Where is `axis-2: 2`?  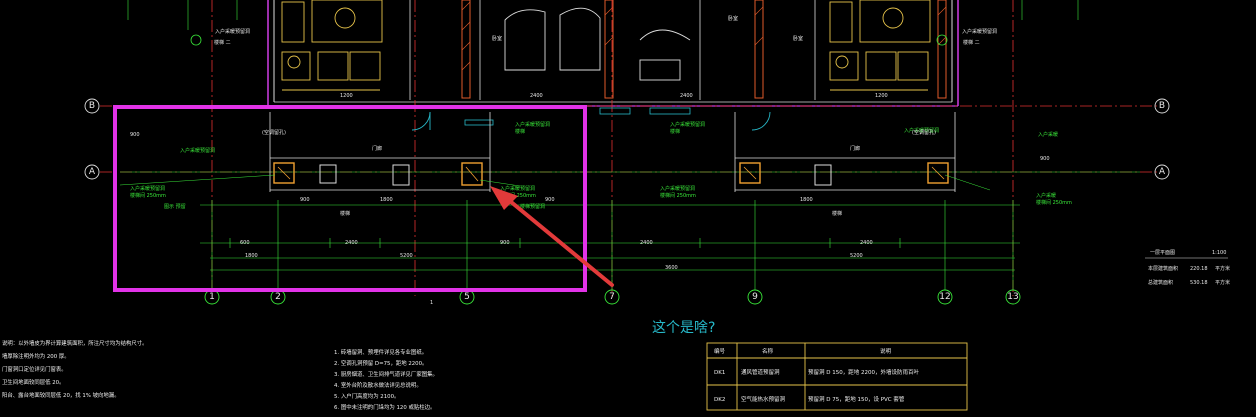
axis-2: 2 is located at coordinates (278, 297).